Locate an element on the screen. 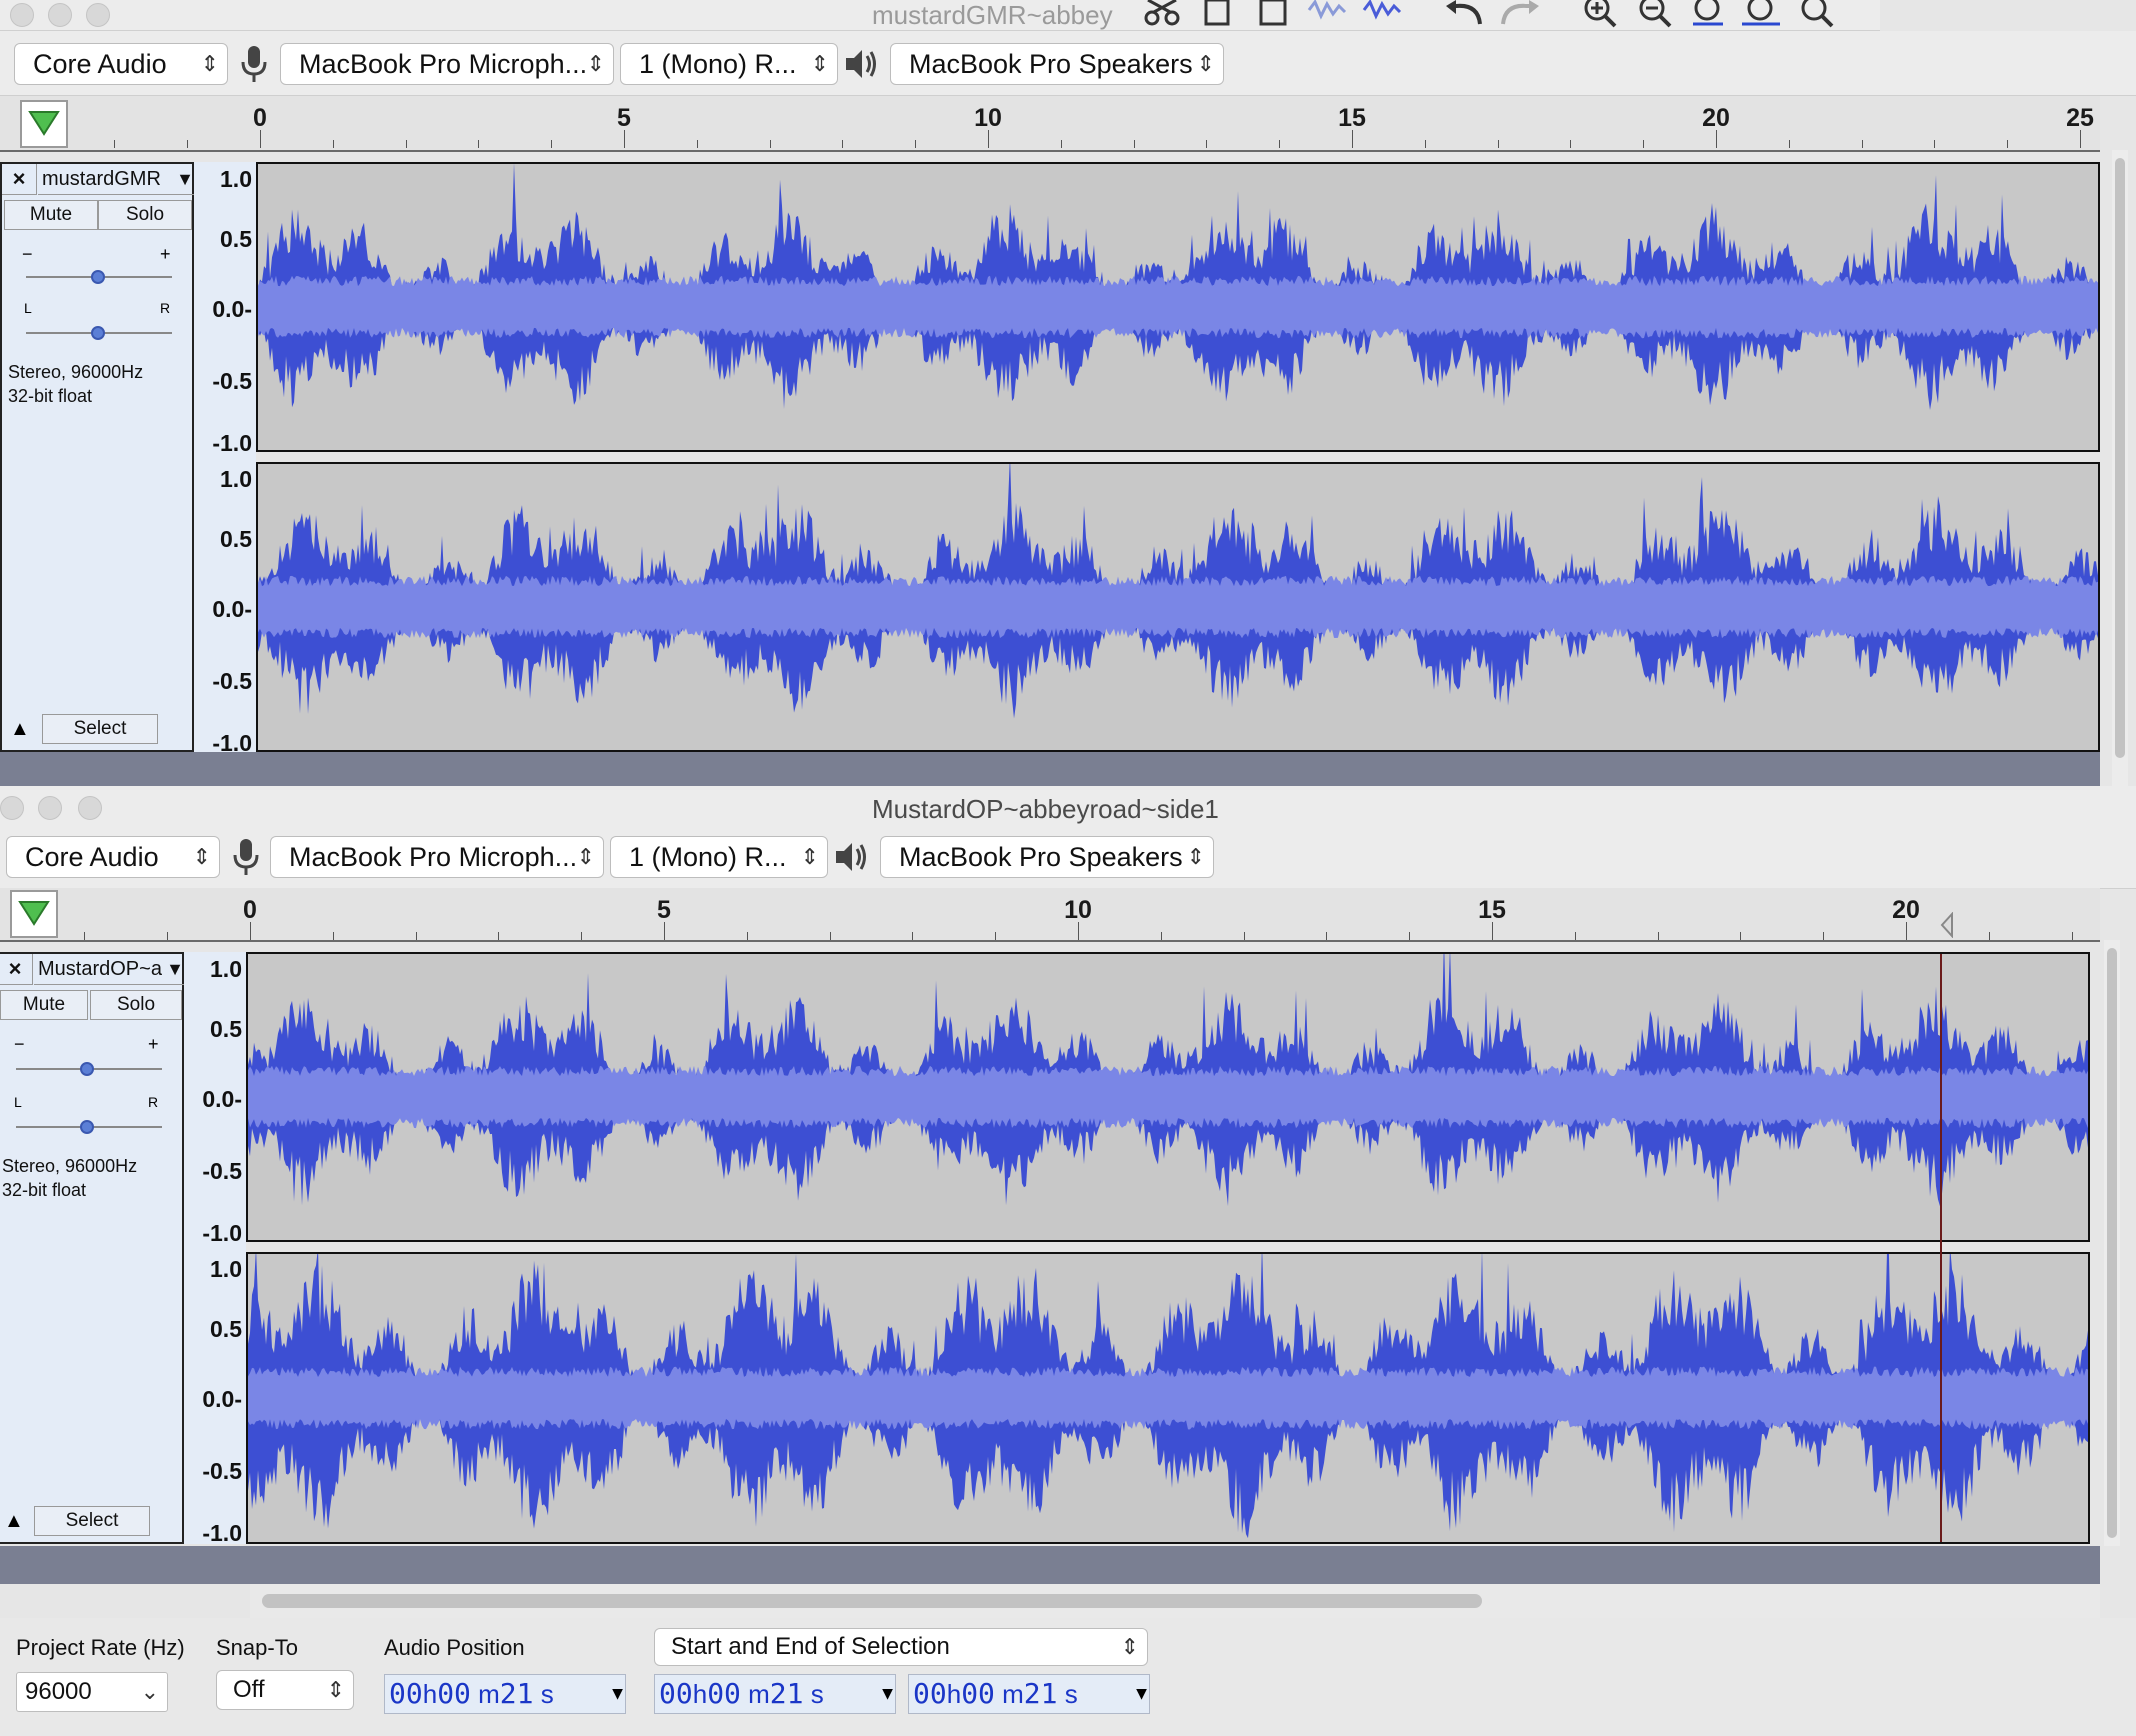 The height and width of the screenshot is (1736, 2136). fit-project-icon is located at coordinates (1763, 14).